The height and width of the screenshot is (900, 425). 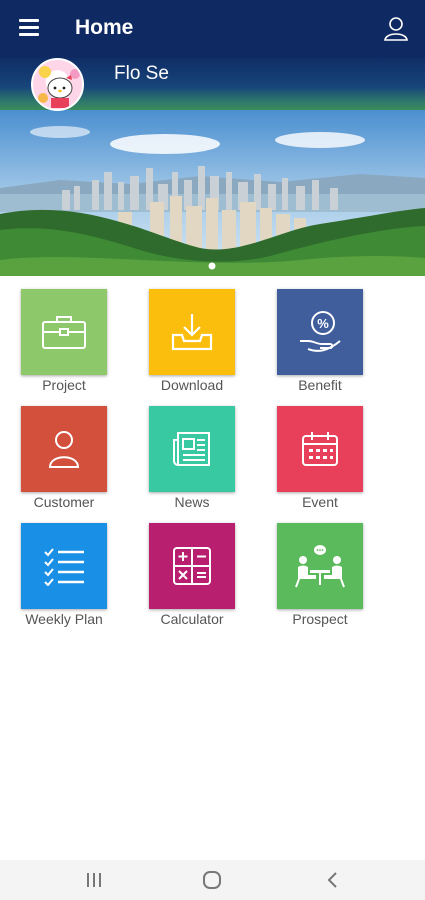 I want to click on tile-weekly-plan: Weekly Plan, so click(x=64, y=578).